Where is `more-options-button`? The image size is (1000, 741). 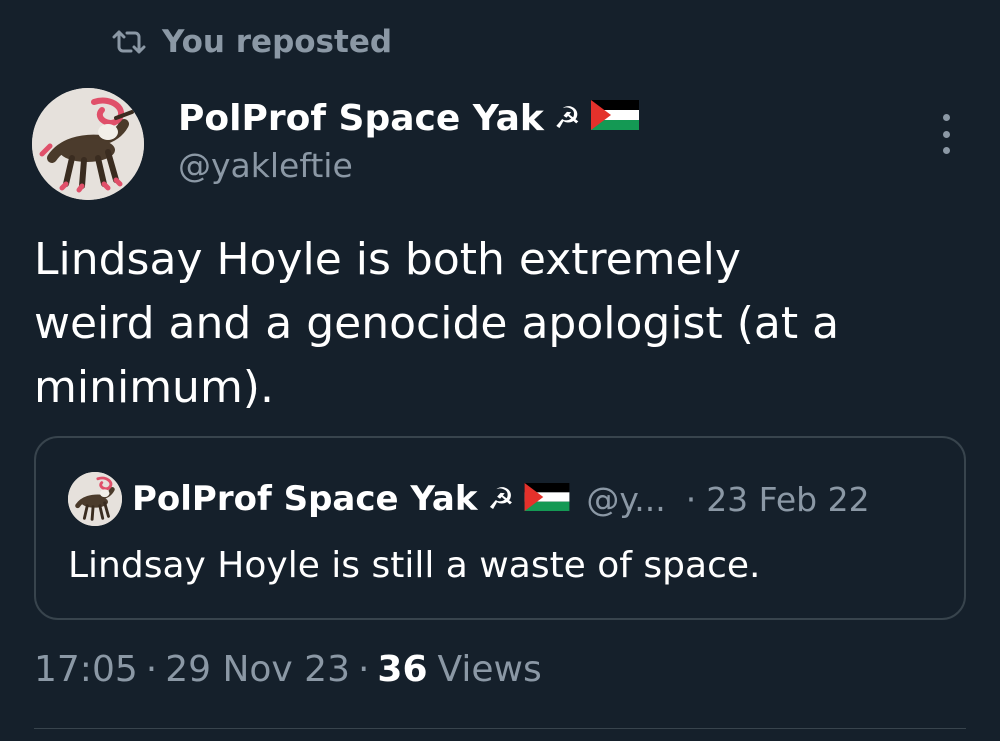 more-options-button is located at coordinates (946, 134).